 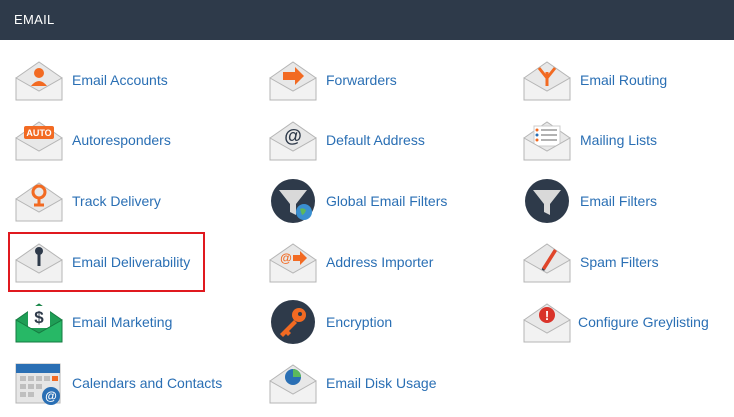 What do you see at coordinates (547, 201) in the screenshot?
I see `funnel-icon` at bounding box center [547, 201].